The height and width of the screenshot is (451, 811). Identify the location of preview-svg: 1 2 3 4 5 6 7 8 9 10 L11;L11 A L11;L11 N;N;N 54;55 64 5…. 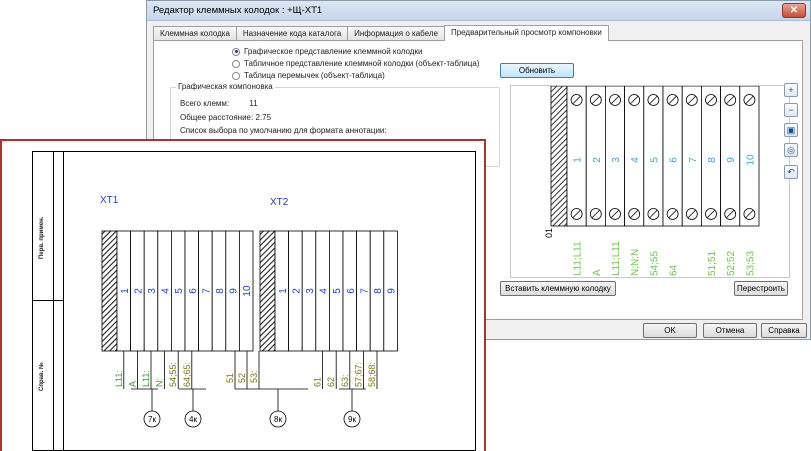
(652, 181).